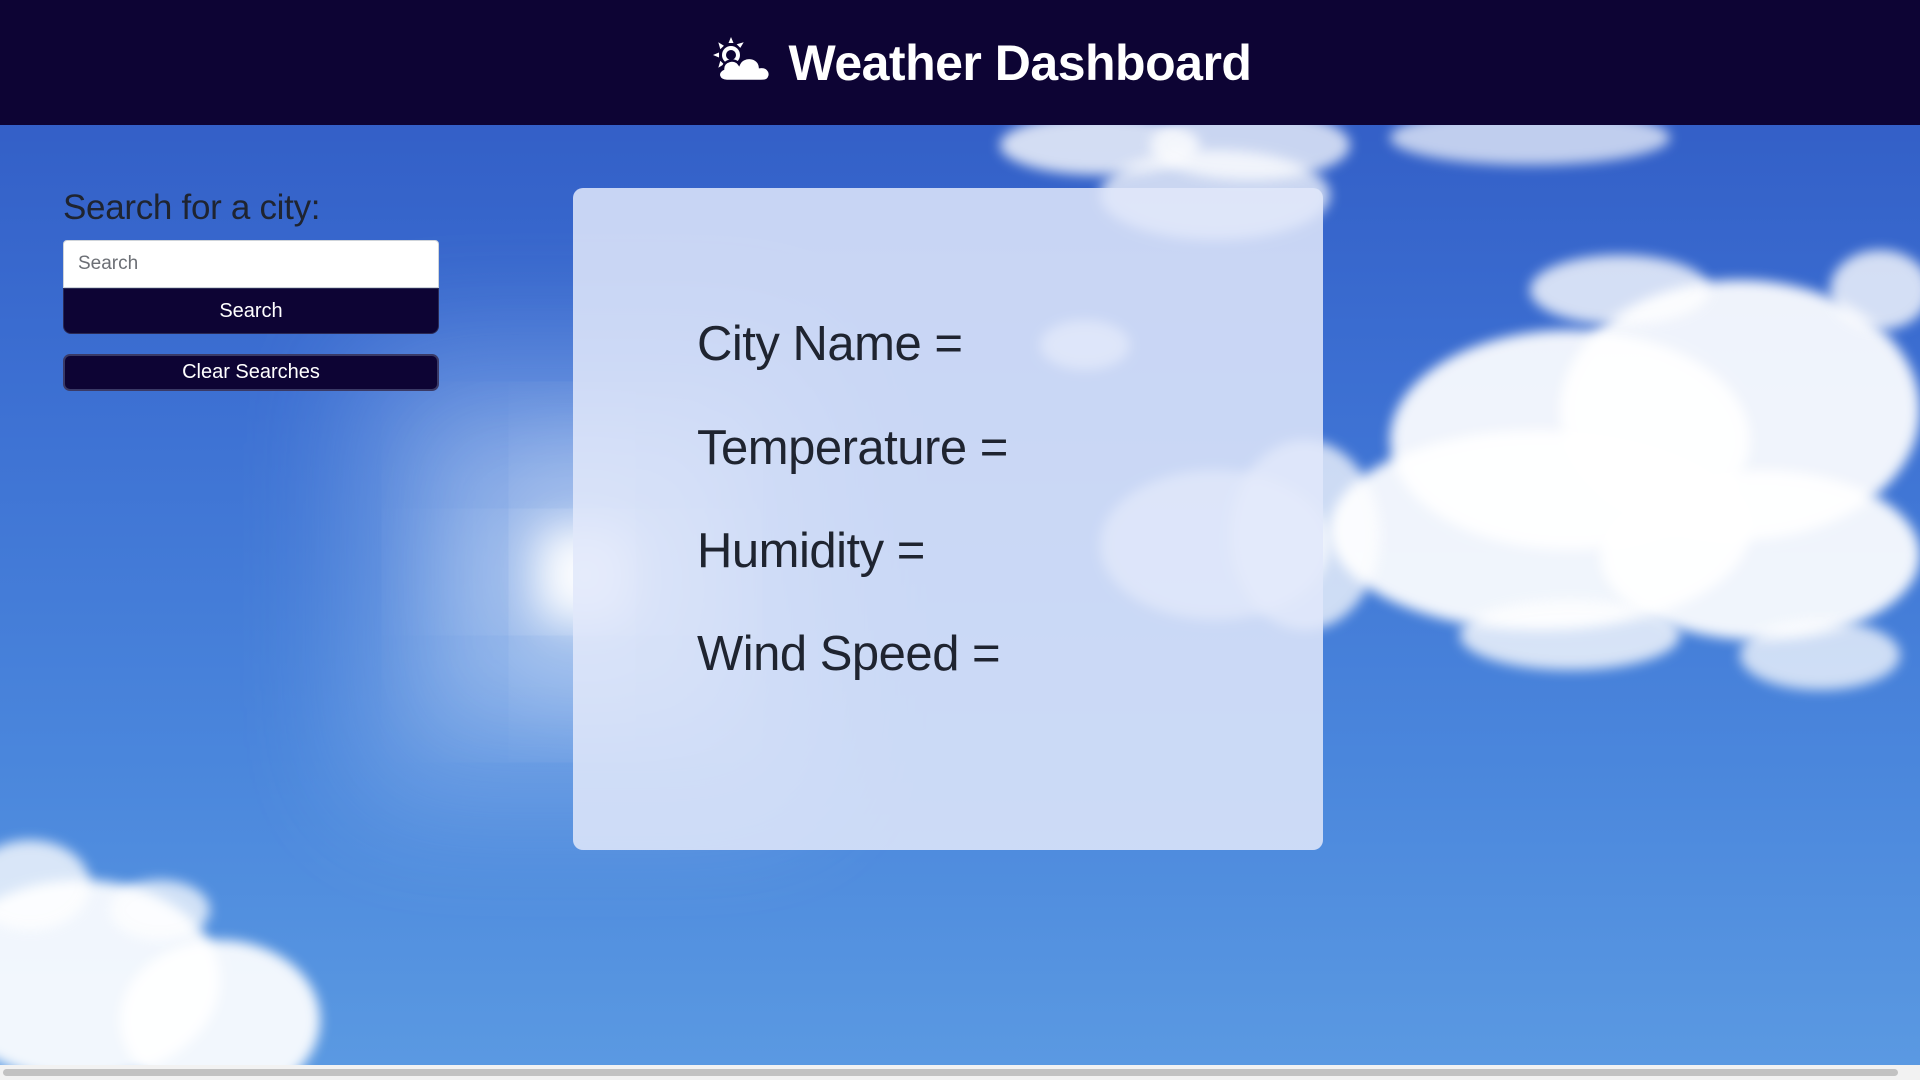  What do you see at coordinates (192, 207) in the screenshot?
I see `search-label: Search for a city:` at bounding box center [192, 207].